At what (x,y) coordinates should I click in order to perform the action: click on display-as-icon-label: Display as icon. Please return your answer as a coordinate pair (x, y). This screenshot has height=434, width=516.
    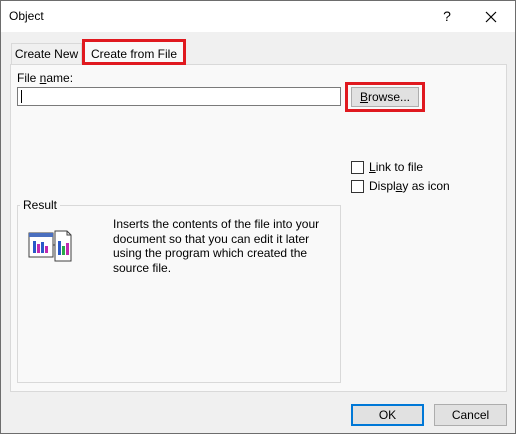
    Looking at the image, I should click on (409, 186).